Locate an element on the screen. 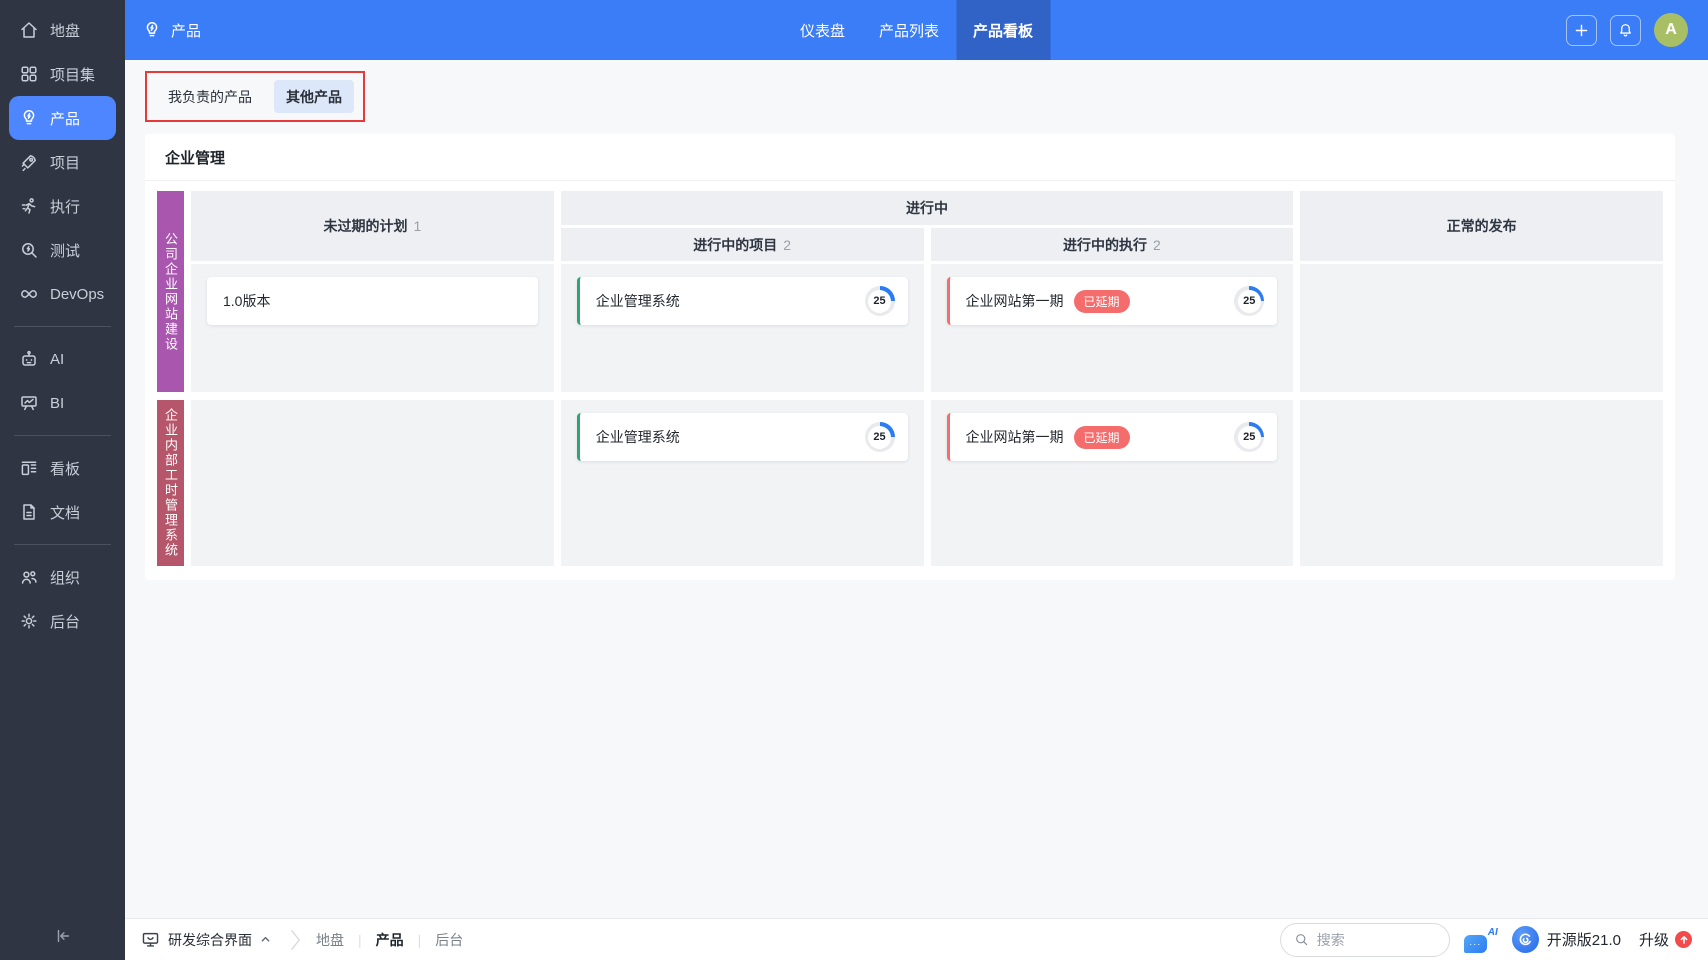 The width and height of the screenshot is (1708, 960). monitor-icon is located at coordinates (150, 939).